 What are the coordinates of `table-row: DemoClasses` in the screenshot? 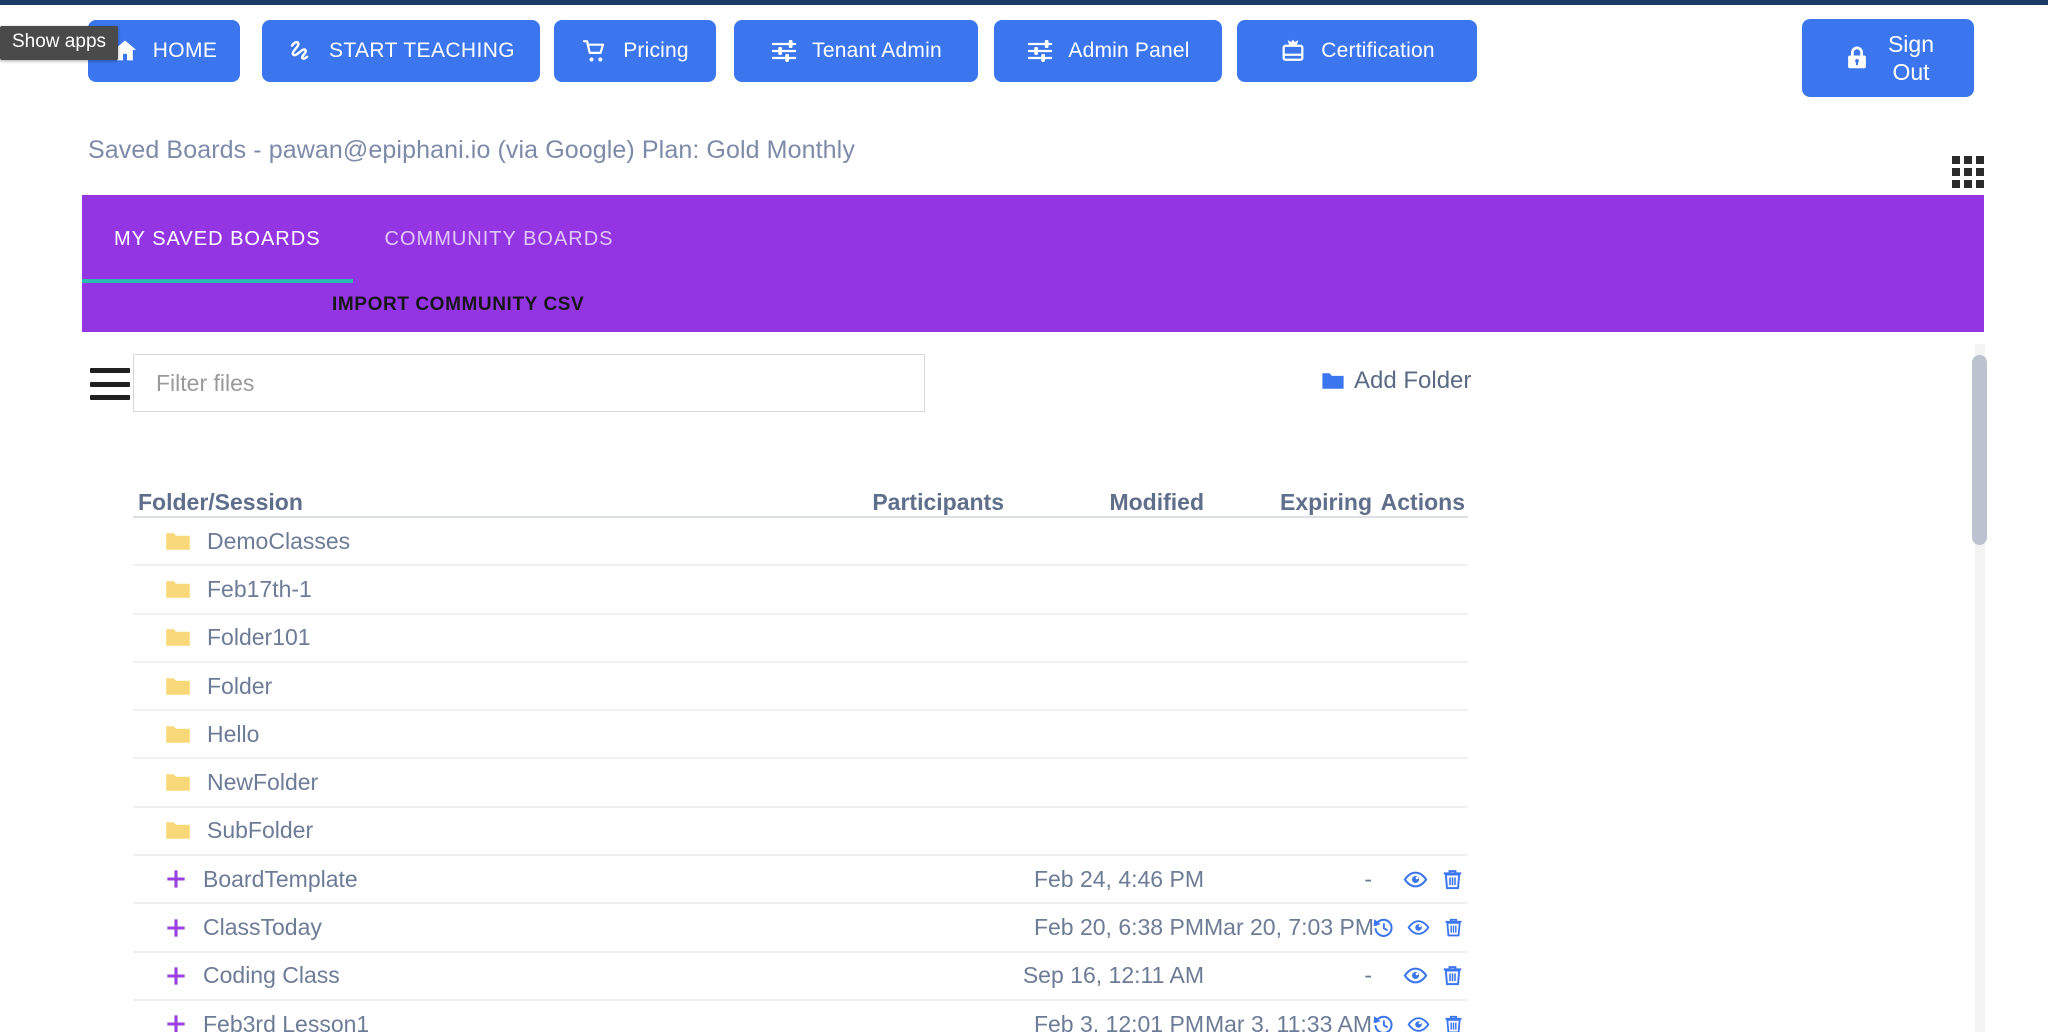 It's located at (800, 542).